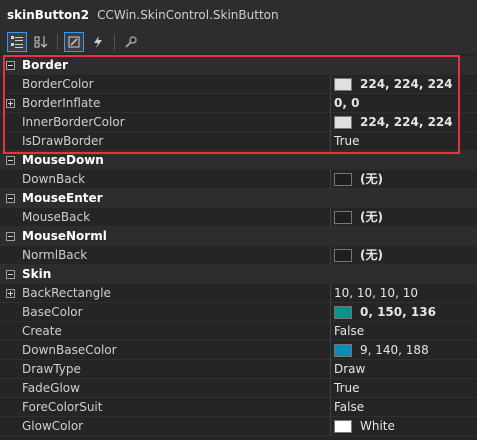  I want to click on alphabetical-icon, so click(41, 42).